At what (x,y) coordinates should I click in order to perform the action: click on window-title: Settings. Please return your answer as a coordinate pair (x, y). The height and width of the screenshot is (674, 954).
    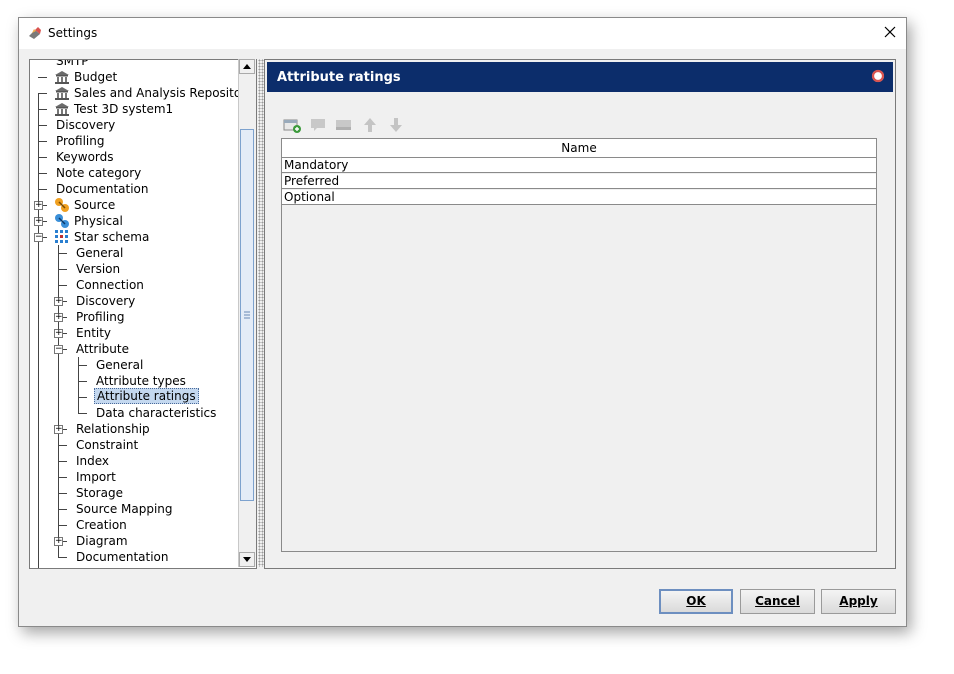
    Looking at the image, I should click on (73, 33).